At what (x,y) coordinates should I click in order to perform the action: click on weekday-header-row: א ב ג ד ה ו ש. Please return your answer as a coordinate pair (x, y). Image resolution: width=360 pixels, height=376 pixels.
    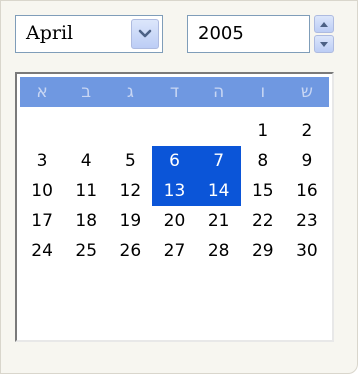
    Looking at the image, I should click on (174, 92).